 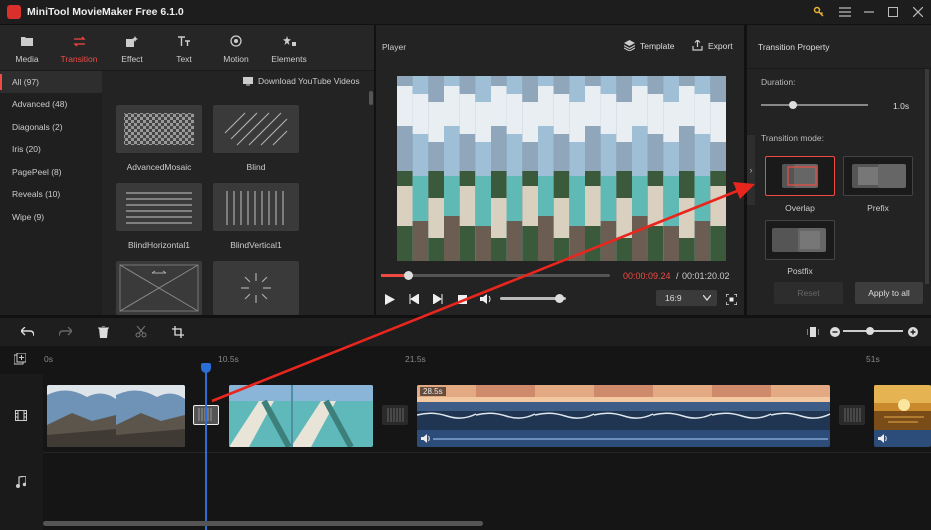 I want to click on aspect-ratio-select: 16:9, so click(x=686, y=298).